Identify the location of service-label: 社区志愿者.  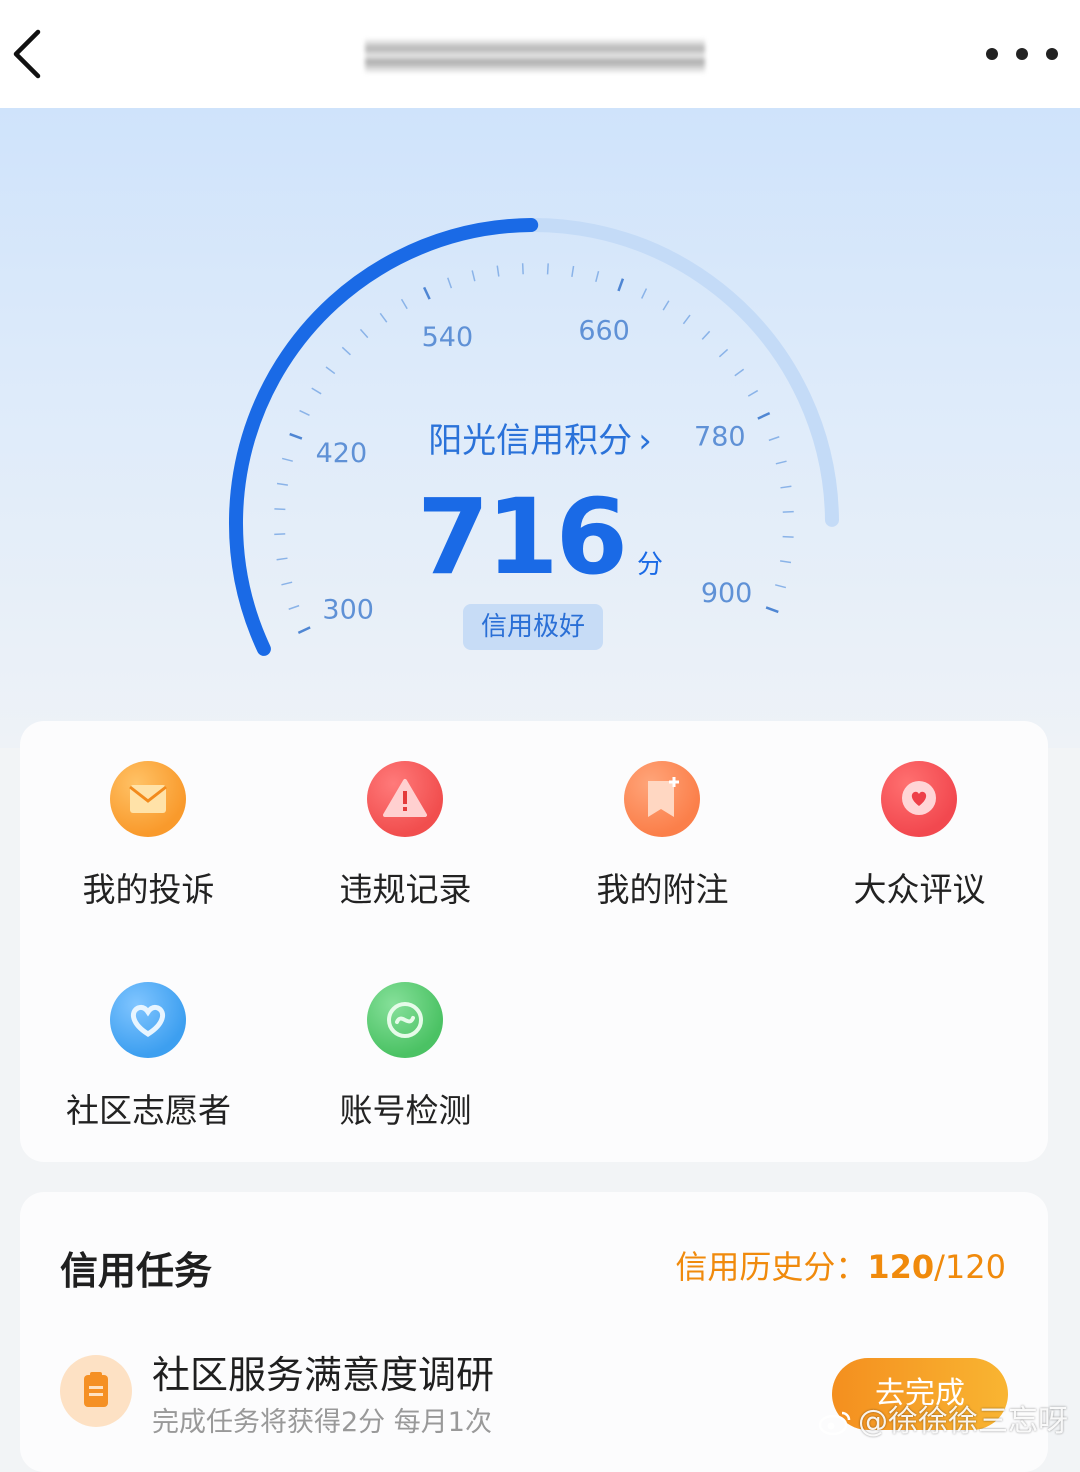
(148, 1108).